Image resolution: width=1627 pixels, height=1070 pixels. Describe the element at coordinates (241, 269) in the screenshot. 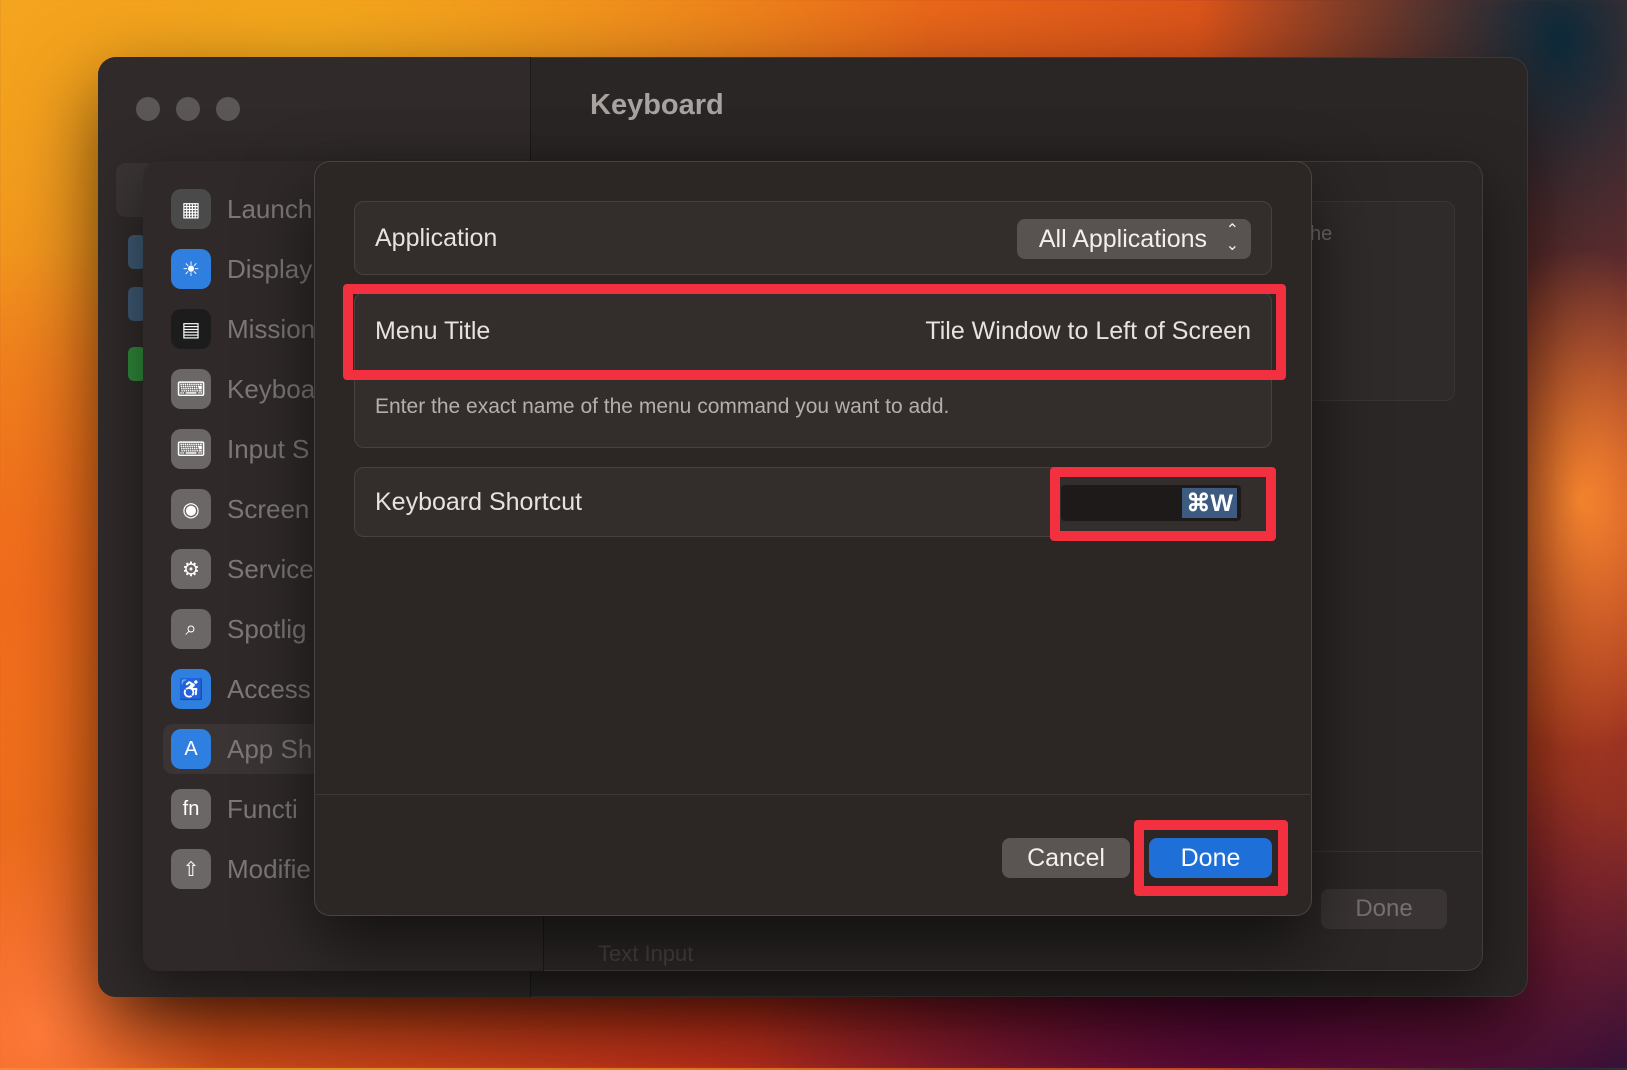

I see `sidebar-item-display: ☀ Display` at that location.